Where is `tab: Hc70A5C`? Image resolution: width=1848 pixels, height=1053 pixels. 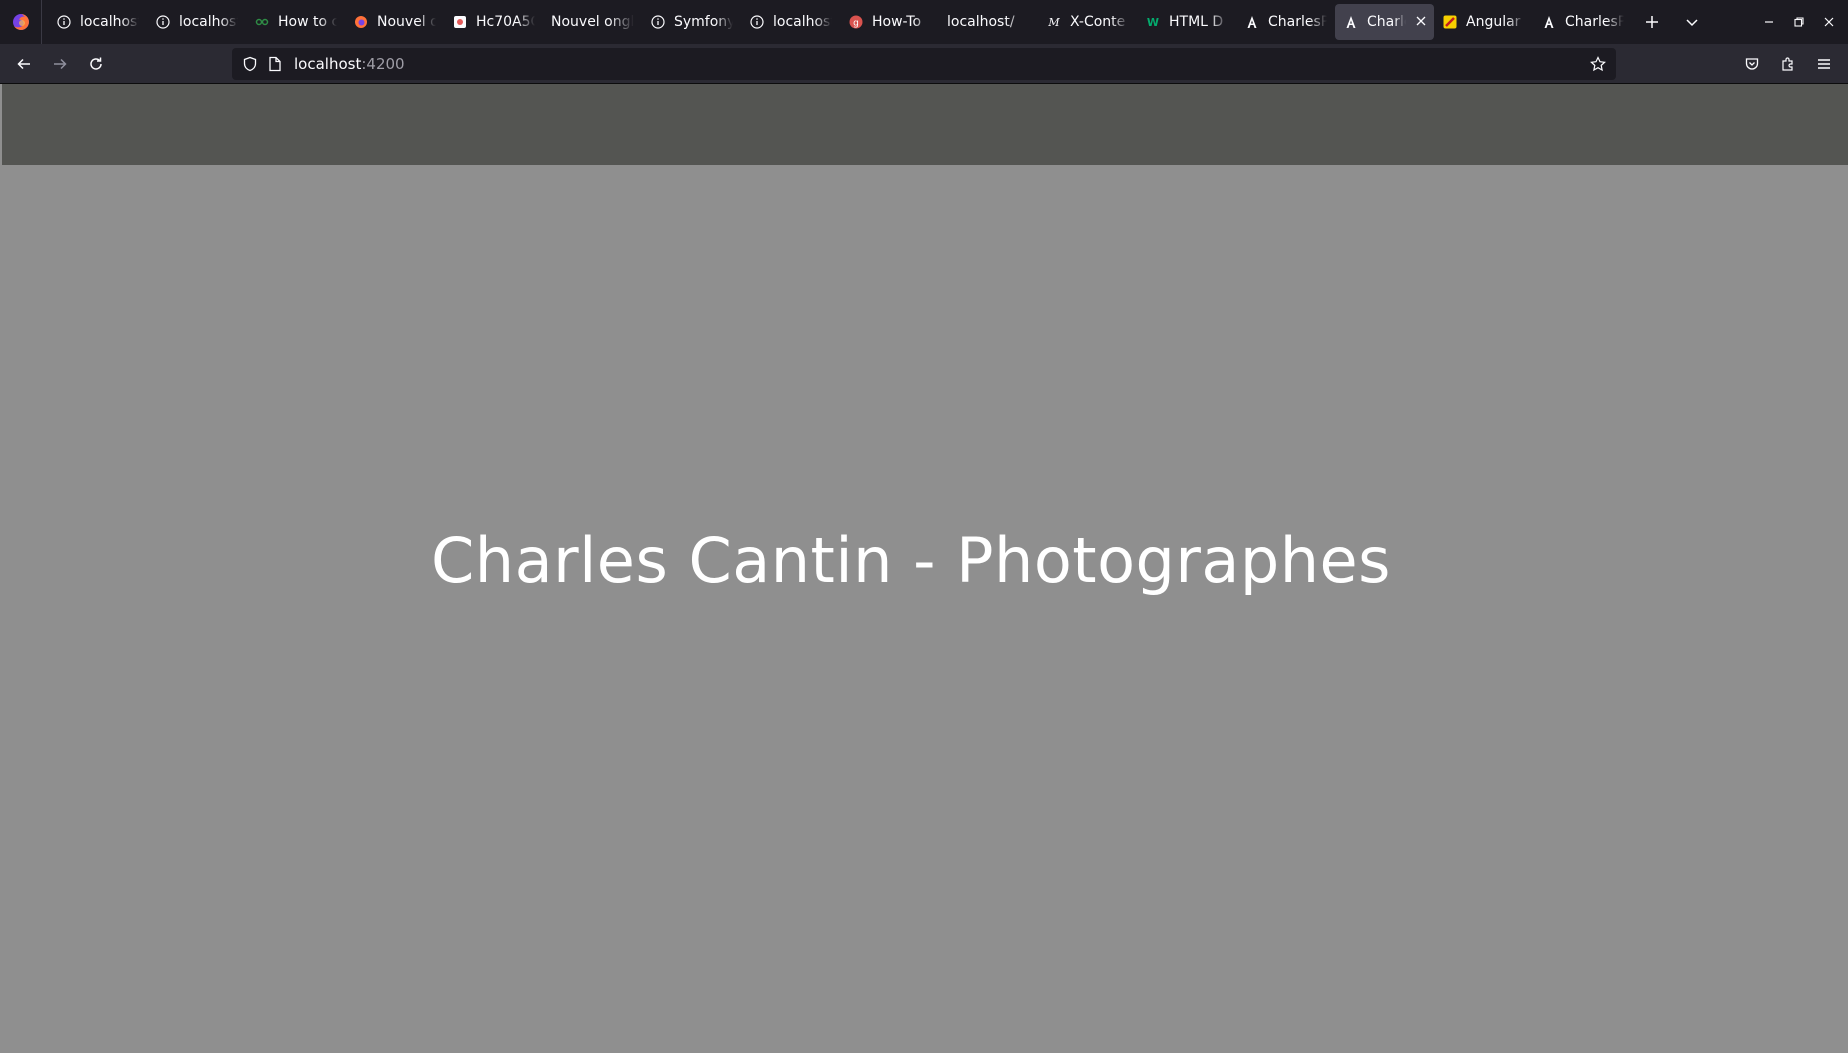 tab: Hc70A5C is located at coordinates (493, 22).